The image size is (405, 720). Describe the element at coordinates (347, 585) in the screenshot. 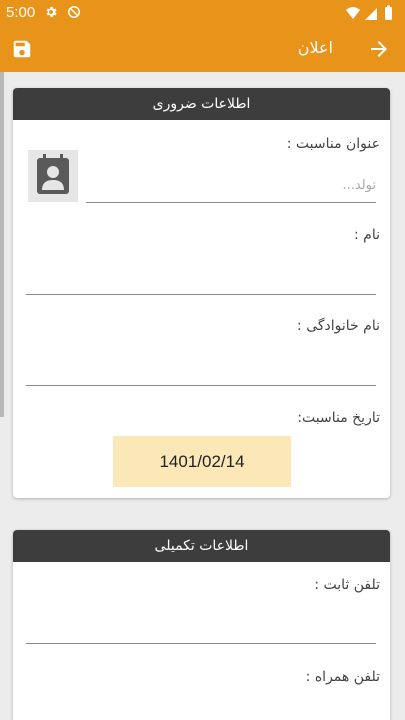

I see `landline-label: تلفن ثابت :` at that location.